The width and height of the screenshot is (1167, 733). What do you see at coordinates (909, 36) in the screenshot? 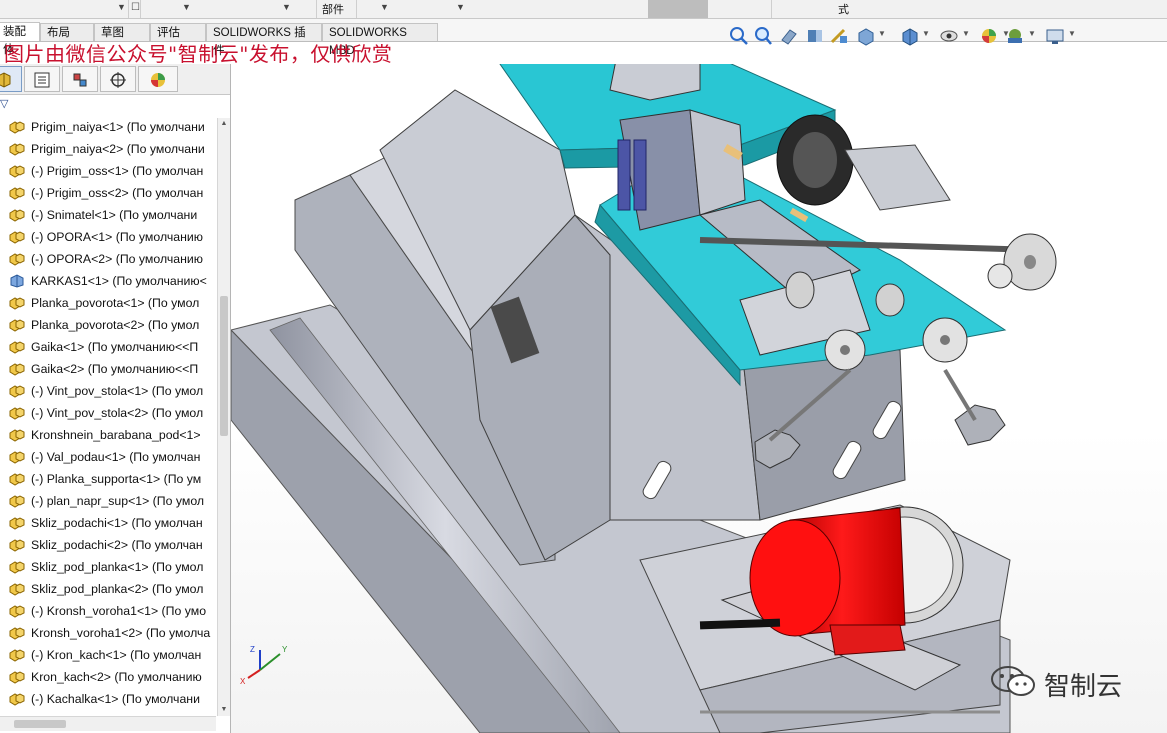
I see `display-style-icon` at bounding box center [909, 36].